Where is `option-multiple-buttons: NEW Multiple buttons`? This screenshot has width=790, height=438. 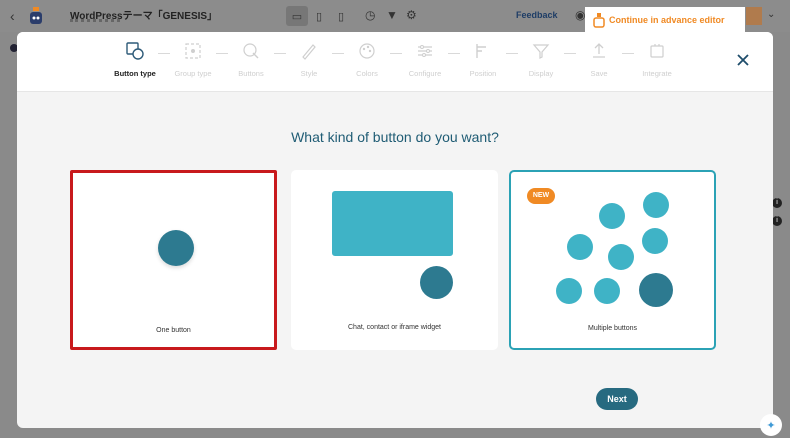 option-multiple-buttons: NEW Multiple buttons is located at coordinates (612, 260).